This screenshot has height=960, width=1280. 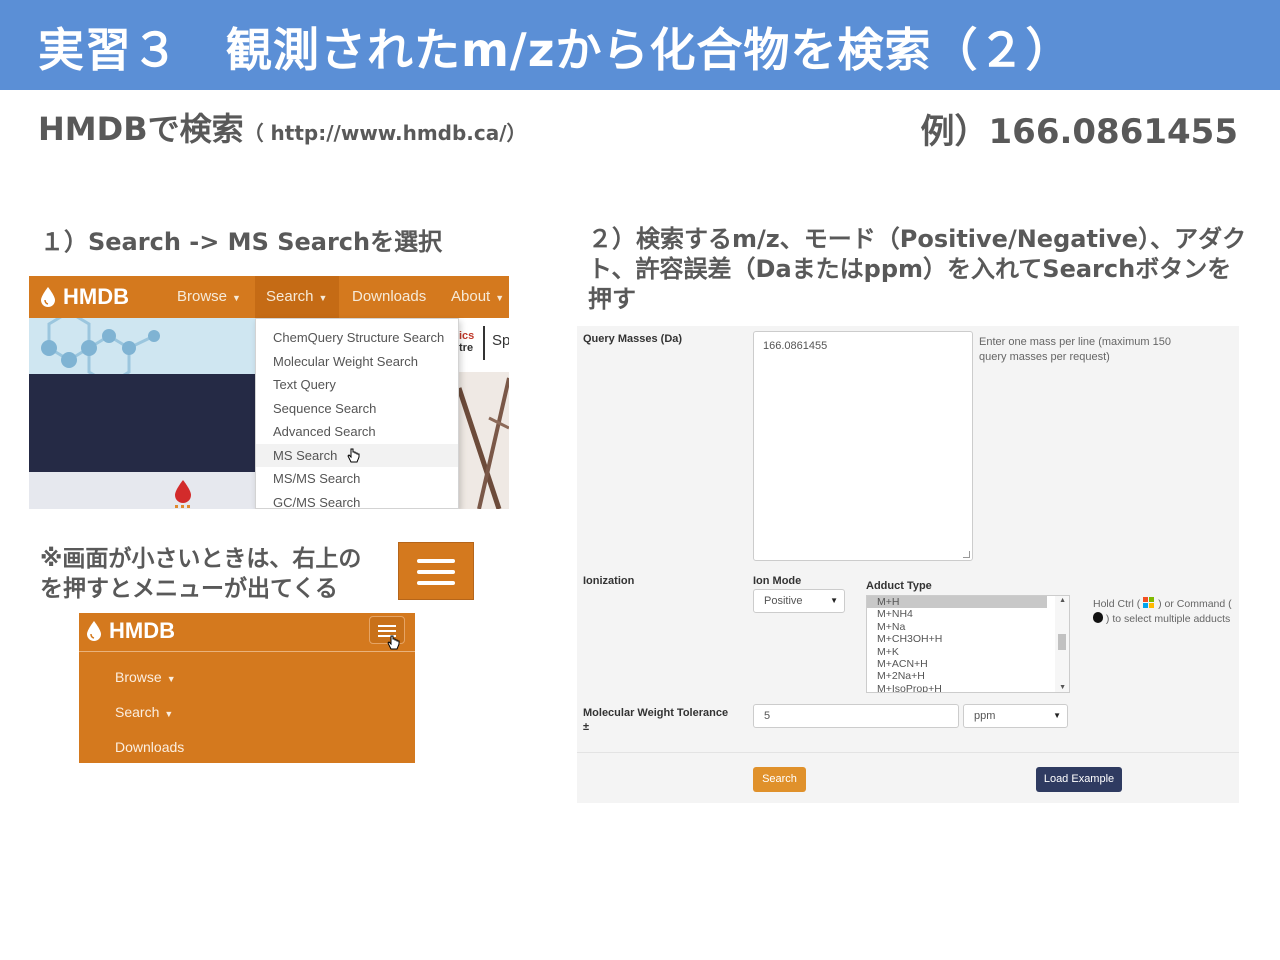 I want to click on hmdb-mobile-menu-screenshot: HMDB Browse ▼ Search ▼ Downloads, so click(x=247, y=688).